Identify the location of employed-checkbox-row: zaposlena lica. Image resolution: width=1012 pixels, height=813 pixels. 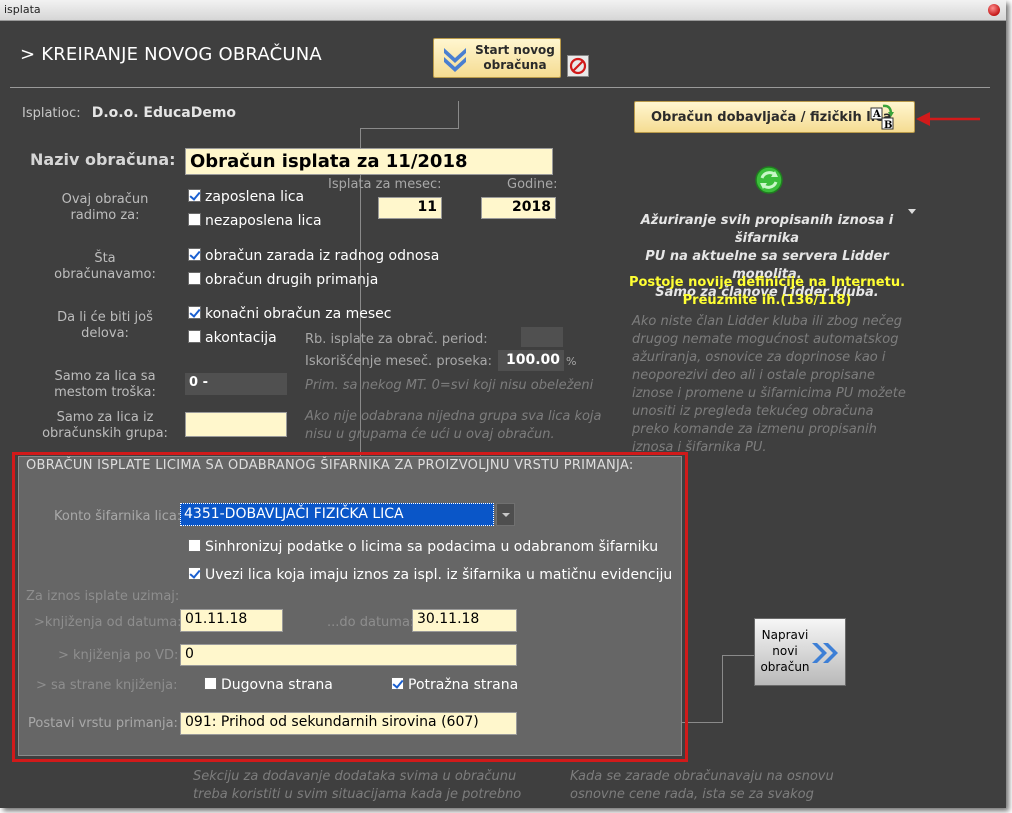
(246, 197).